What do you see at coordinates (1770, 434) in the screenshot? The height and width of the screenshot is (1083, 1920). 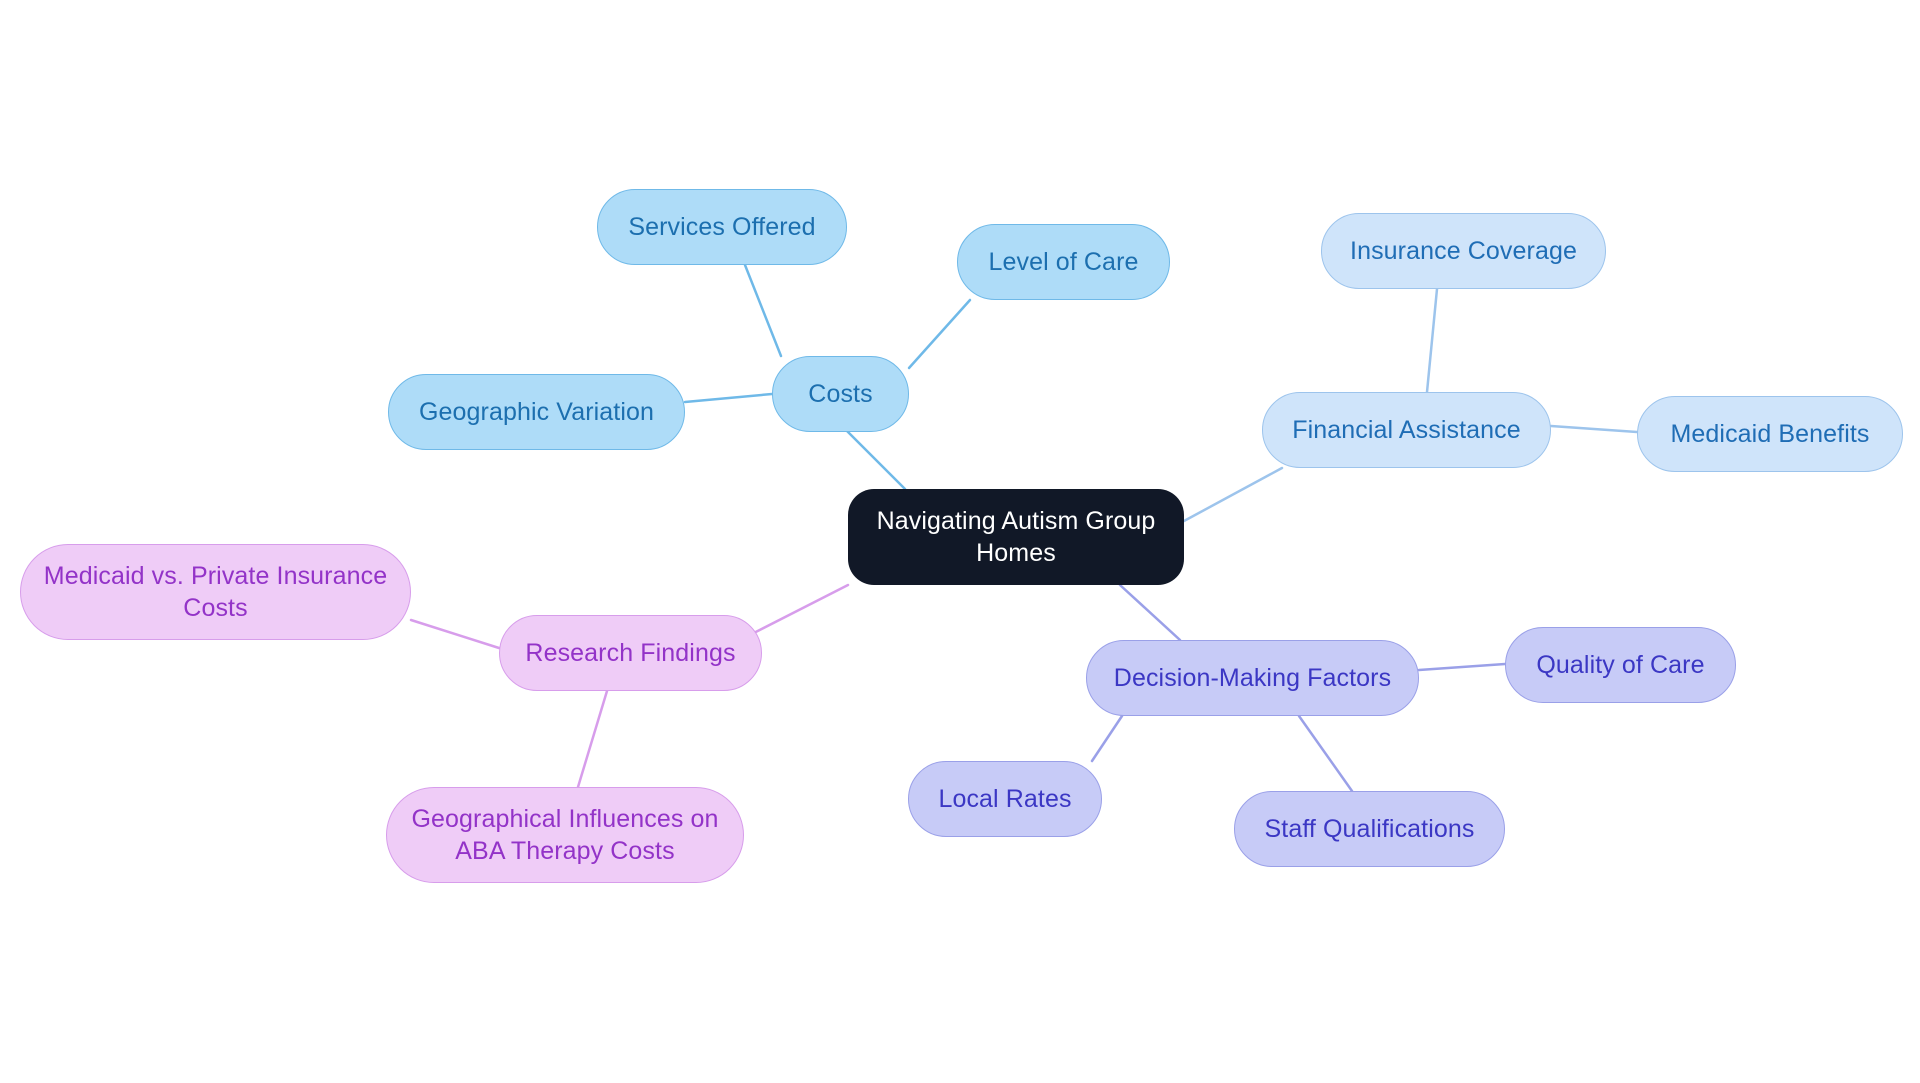 I see `node-medicaid-benefits: Medicaid Benefits` at bounding box center [1770, 434].